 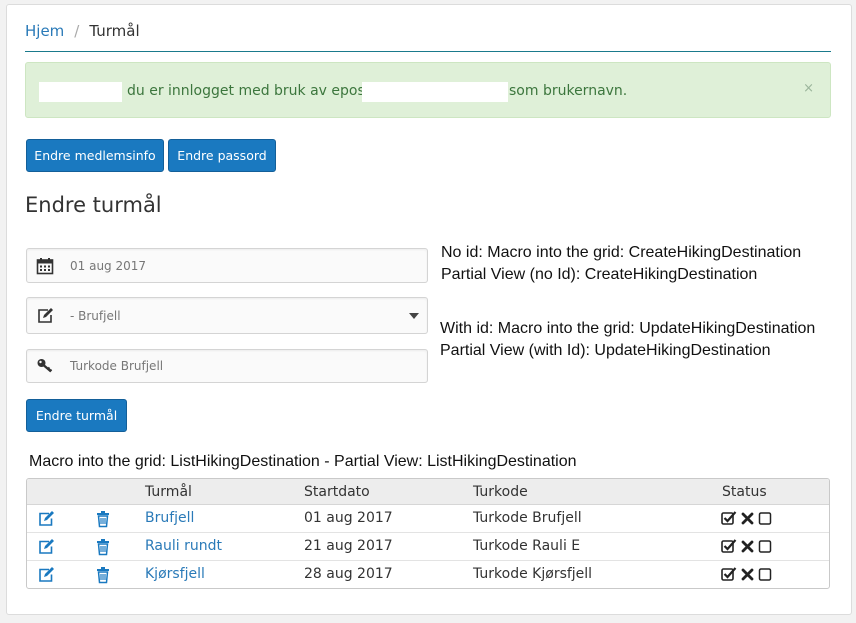 What do you see at coordinates (527, 518) in the screenshot?
I see `row-code: Turkode Brufjell` at bounding box center [527, 518].